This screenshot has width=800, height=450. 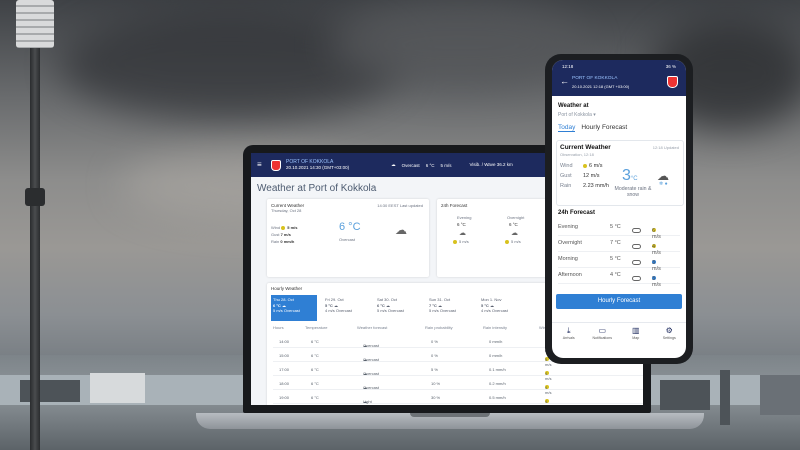 What do you see at coordinates (585, 147) in the screenshot?
I see `current-heading: Current Weather` at bounding box center [585, 147].